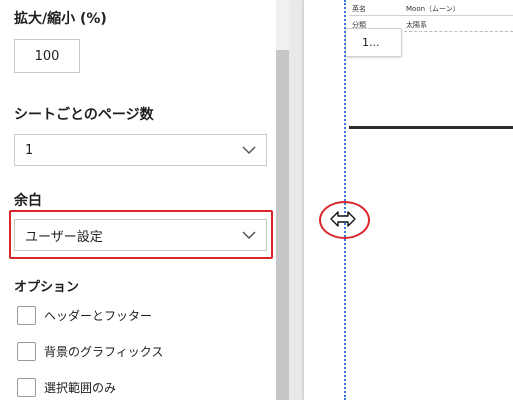 This screenshot has width=513, height=400. I want to click on margins-label: 余白, so click(28, 201).